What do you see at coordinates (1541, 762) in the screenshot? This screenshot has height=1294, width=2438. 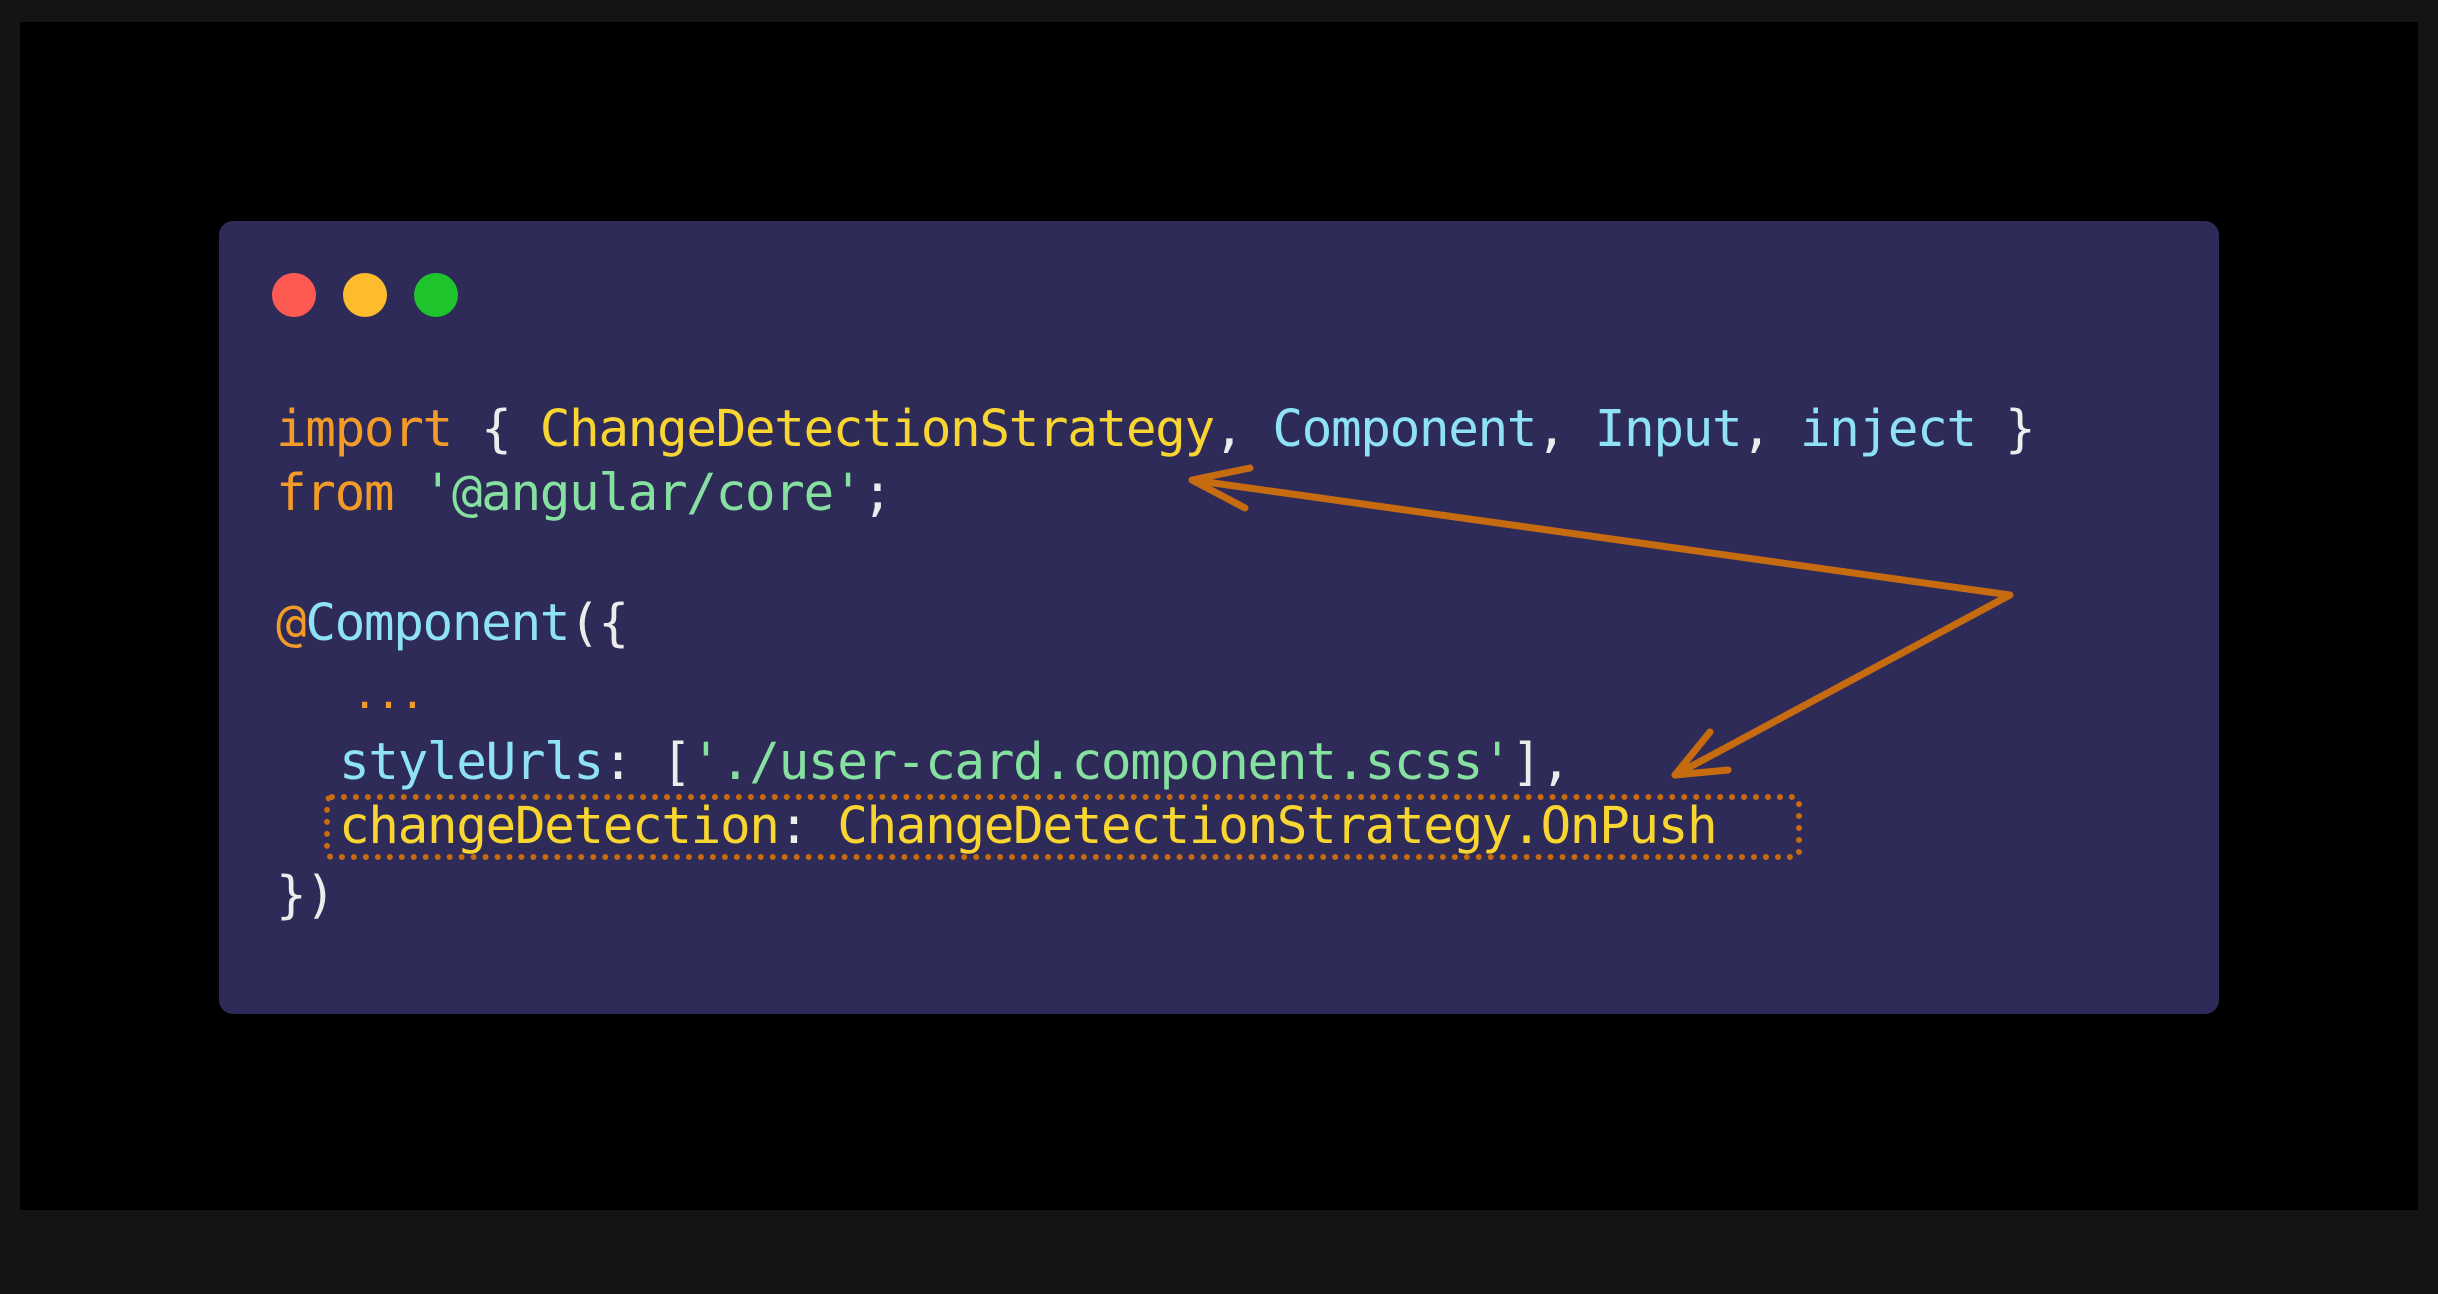 I see `punctuation: ],` at bounding box center [1541, 762].